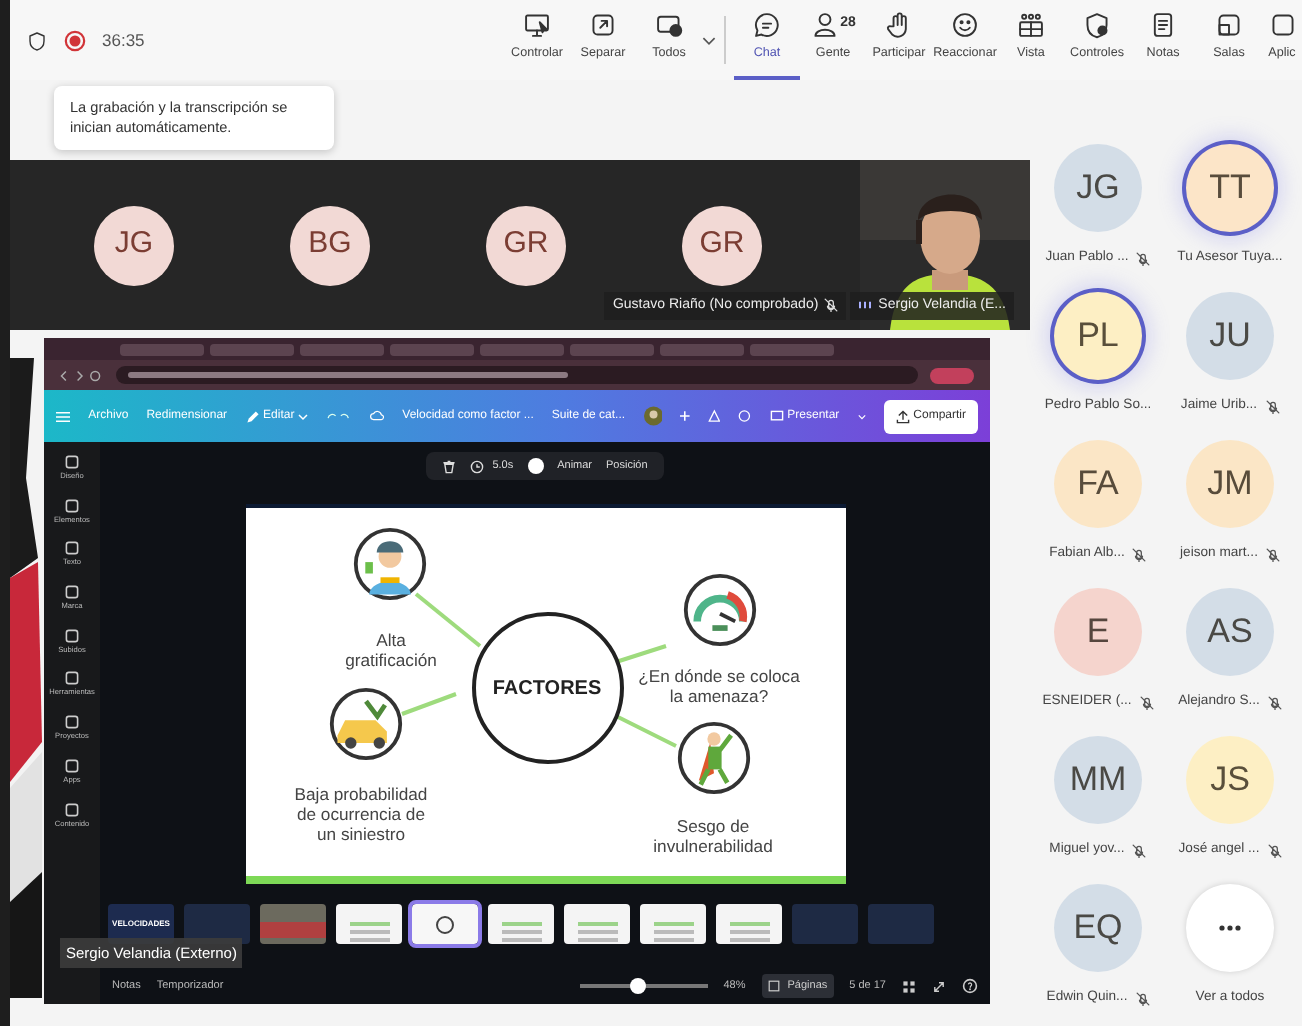  I want to click on grid-icon, so click(909, 986).